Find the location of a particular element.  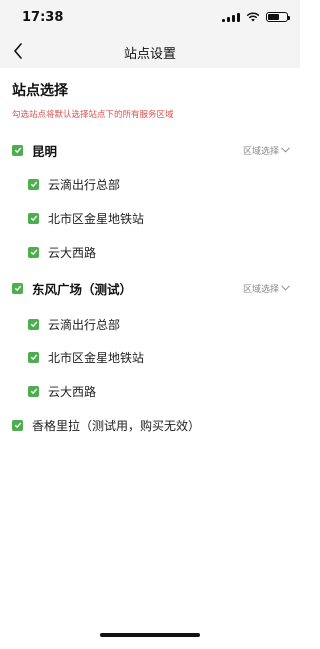

group-label: 昆明 is located at coordinates (45, 151).